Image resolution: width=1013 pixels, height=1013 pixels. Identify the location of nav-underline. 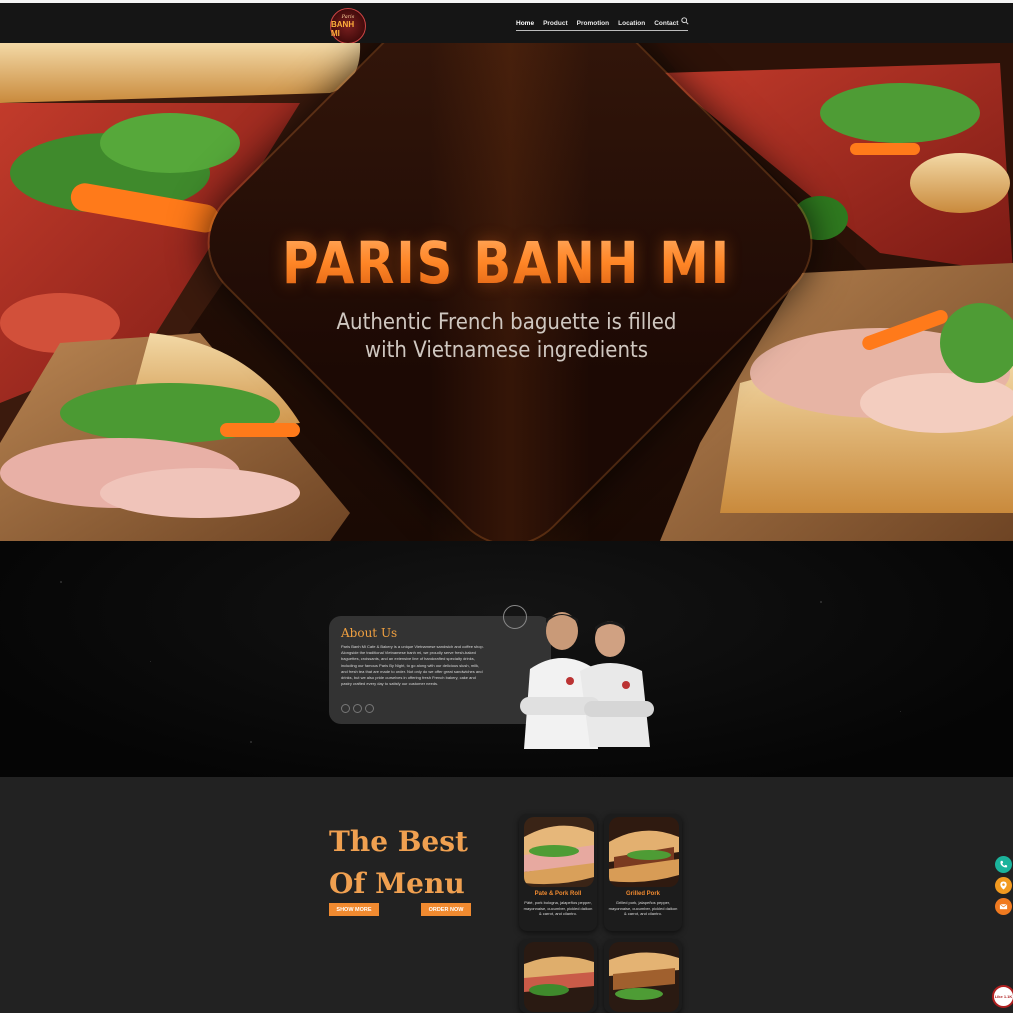
(602, 30).